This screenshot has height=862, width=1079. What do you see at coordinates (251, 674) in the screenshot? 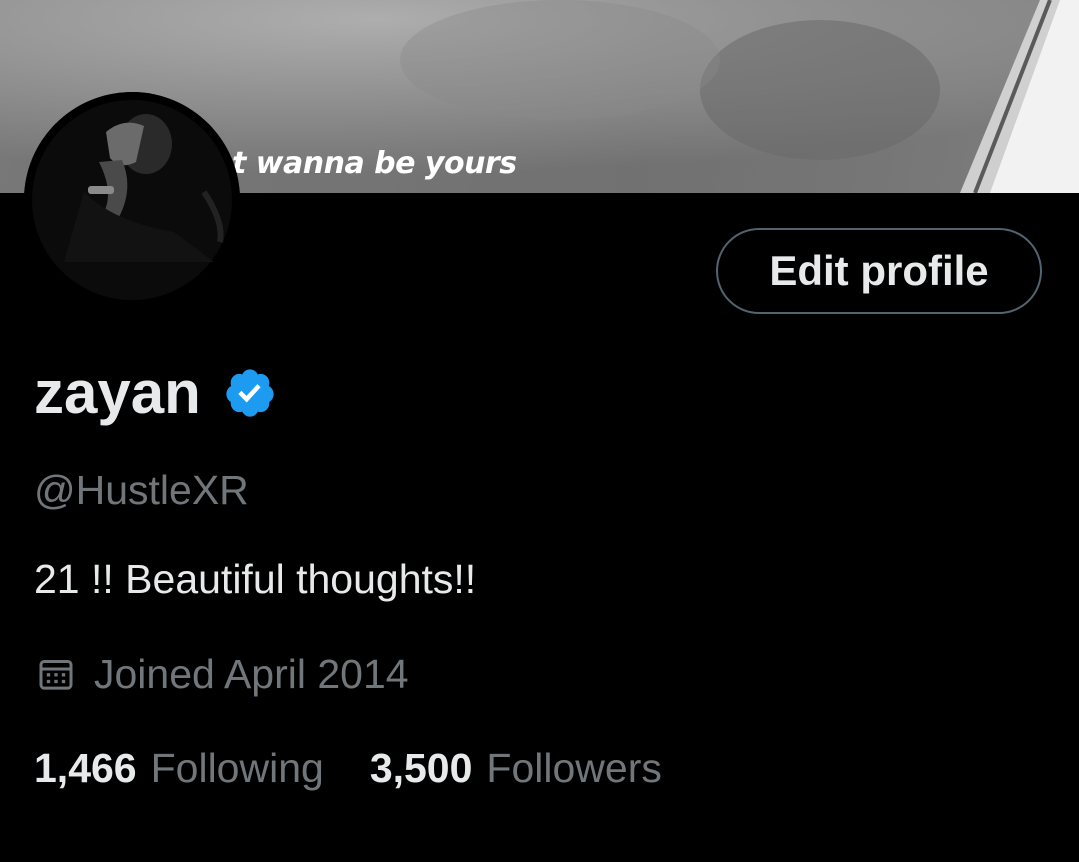
I see `joined-date: Joined April 2014` at bounding box center [251, 674].